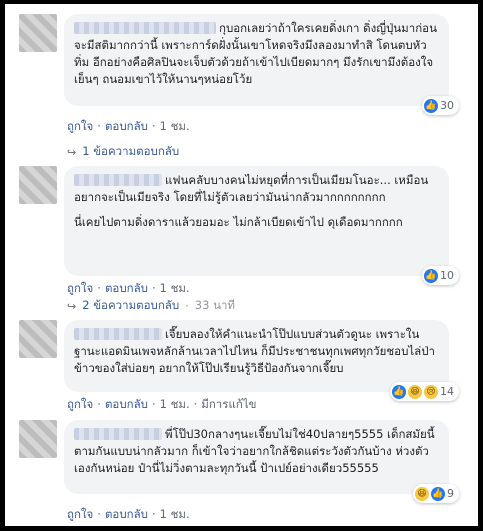 The width and height of the screenshot is (483, 531). What do you see at coordinates (447, 105) in the screenshot?
I see `reaction-count: 30` at bounding box center [447, 105].